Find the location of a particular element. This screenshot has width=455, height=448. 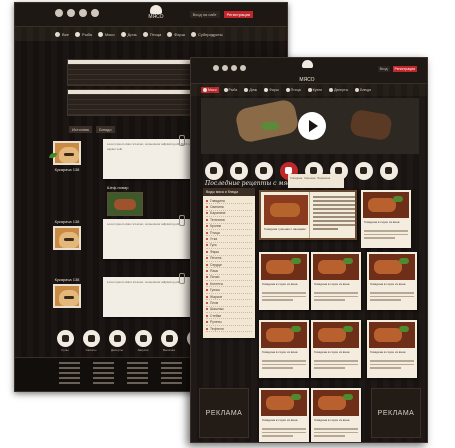

fish-icon is located at coordinates (225, 90).